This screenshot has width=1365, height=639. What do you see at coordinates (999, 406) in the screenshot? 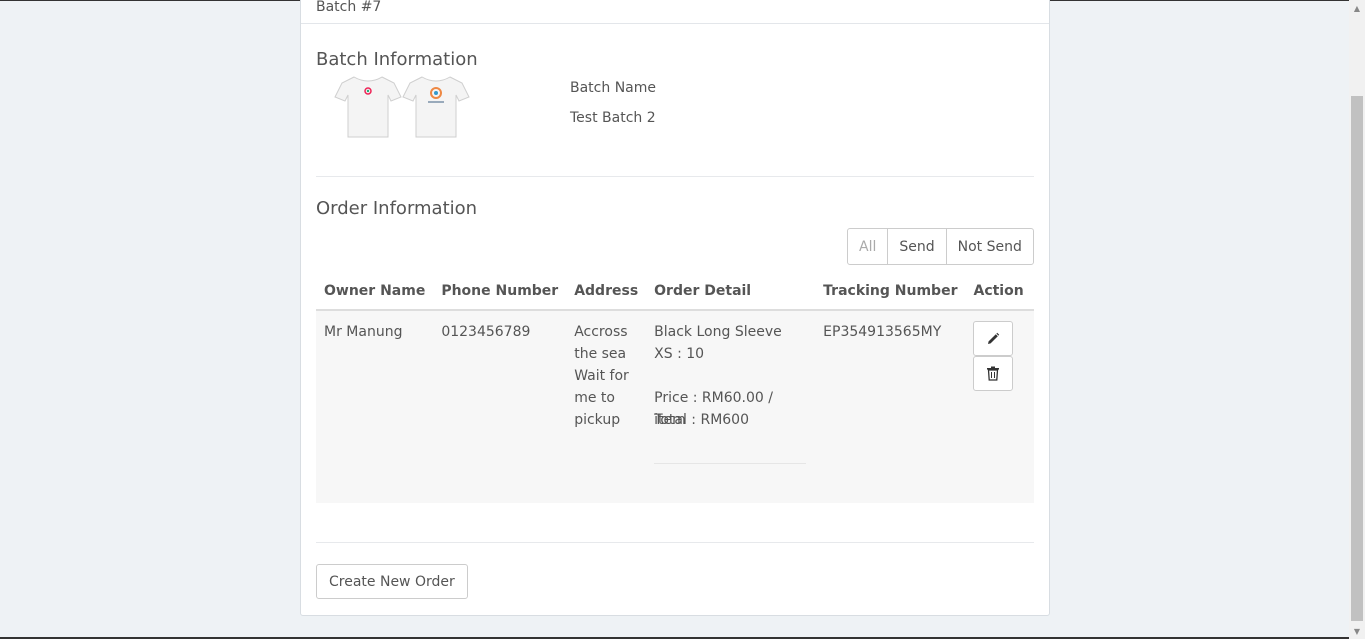
I see `action-cell` at bounding box center [999, 406].